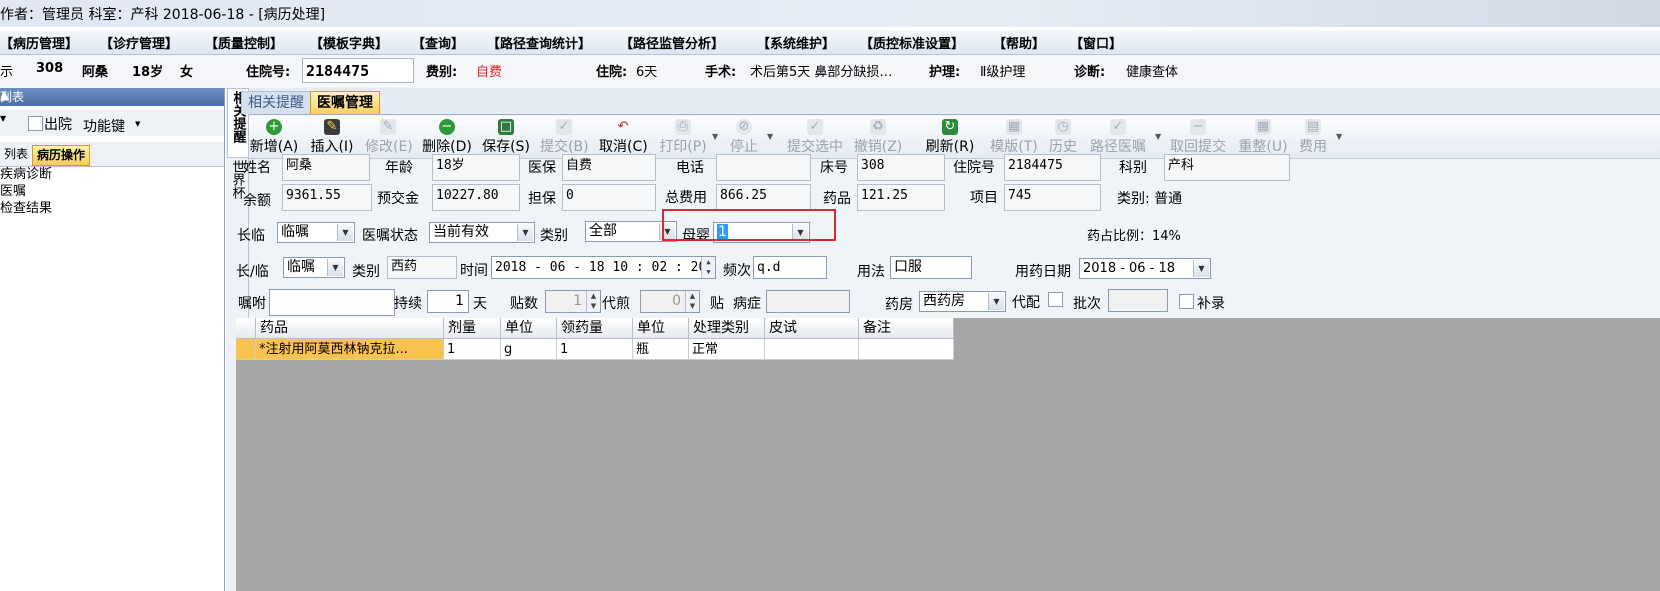  What do you see at coordinates (623, 137) in the screenshot?
I see `cancel-button: ↶ 取消(C)` at bounding box center [623, 137].